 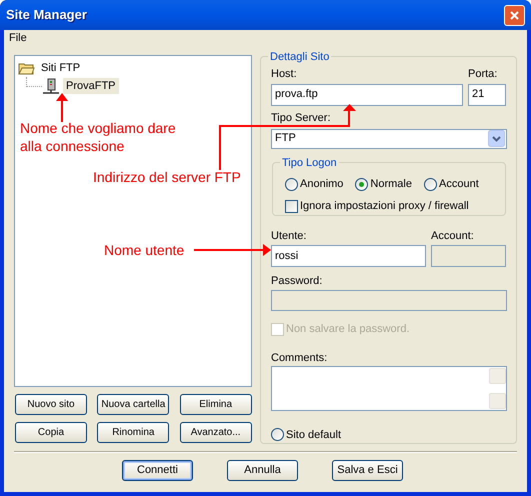 I want to click on button: Copia, so click(x=51, y=432).